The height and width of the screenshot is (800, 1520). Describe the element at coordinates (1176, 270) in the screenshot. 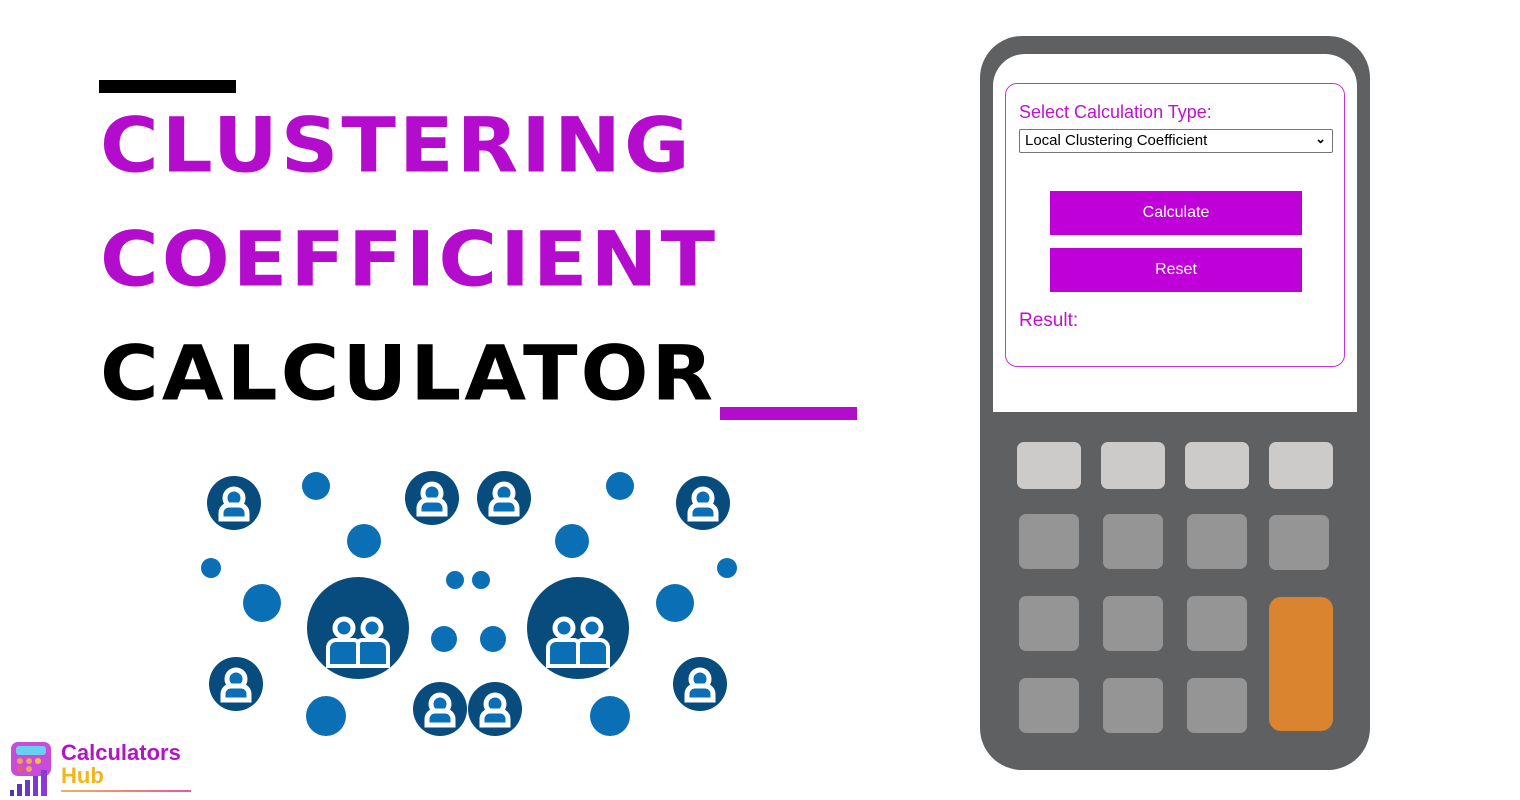

I see `reset-button: Reset` at that location.